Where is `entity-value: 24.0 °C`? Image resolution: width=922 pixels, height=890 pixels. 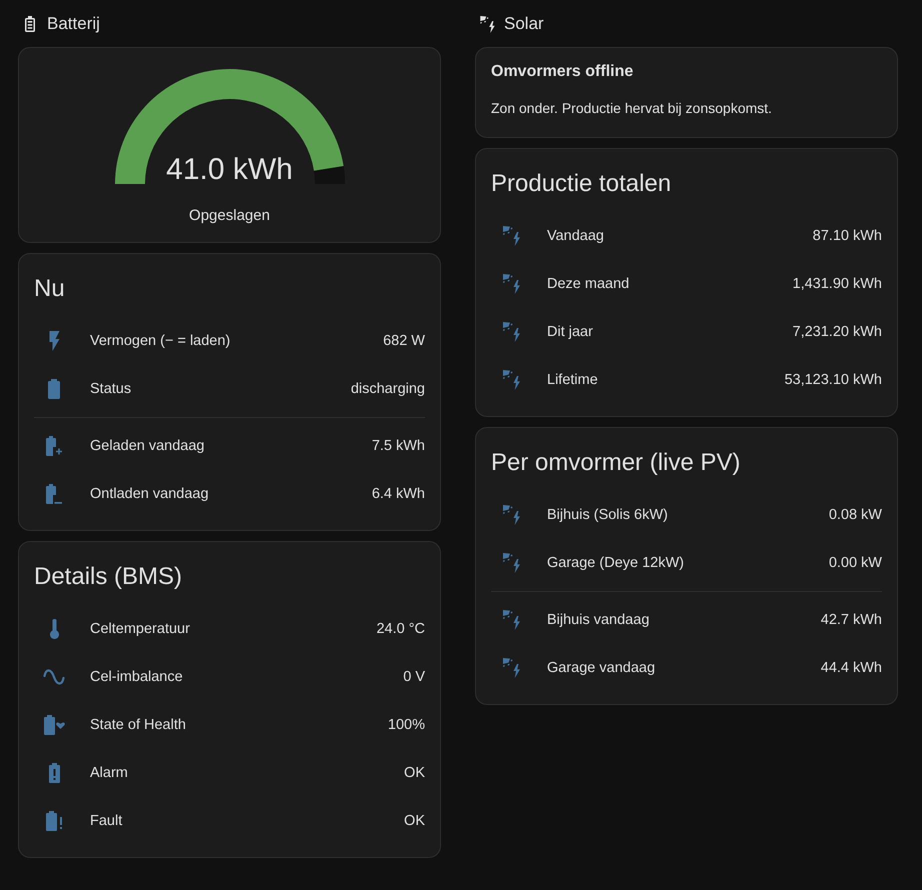
entity-value: 24.0 °C is located at coordinates (400, 629).